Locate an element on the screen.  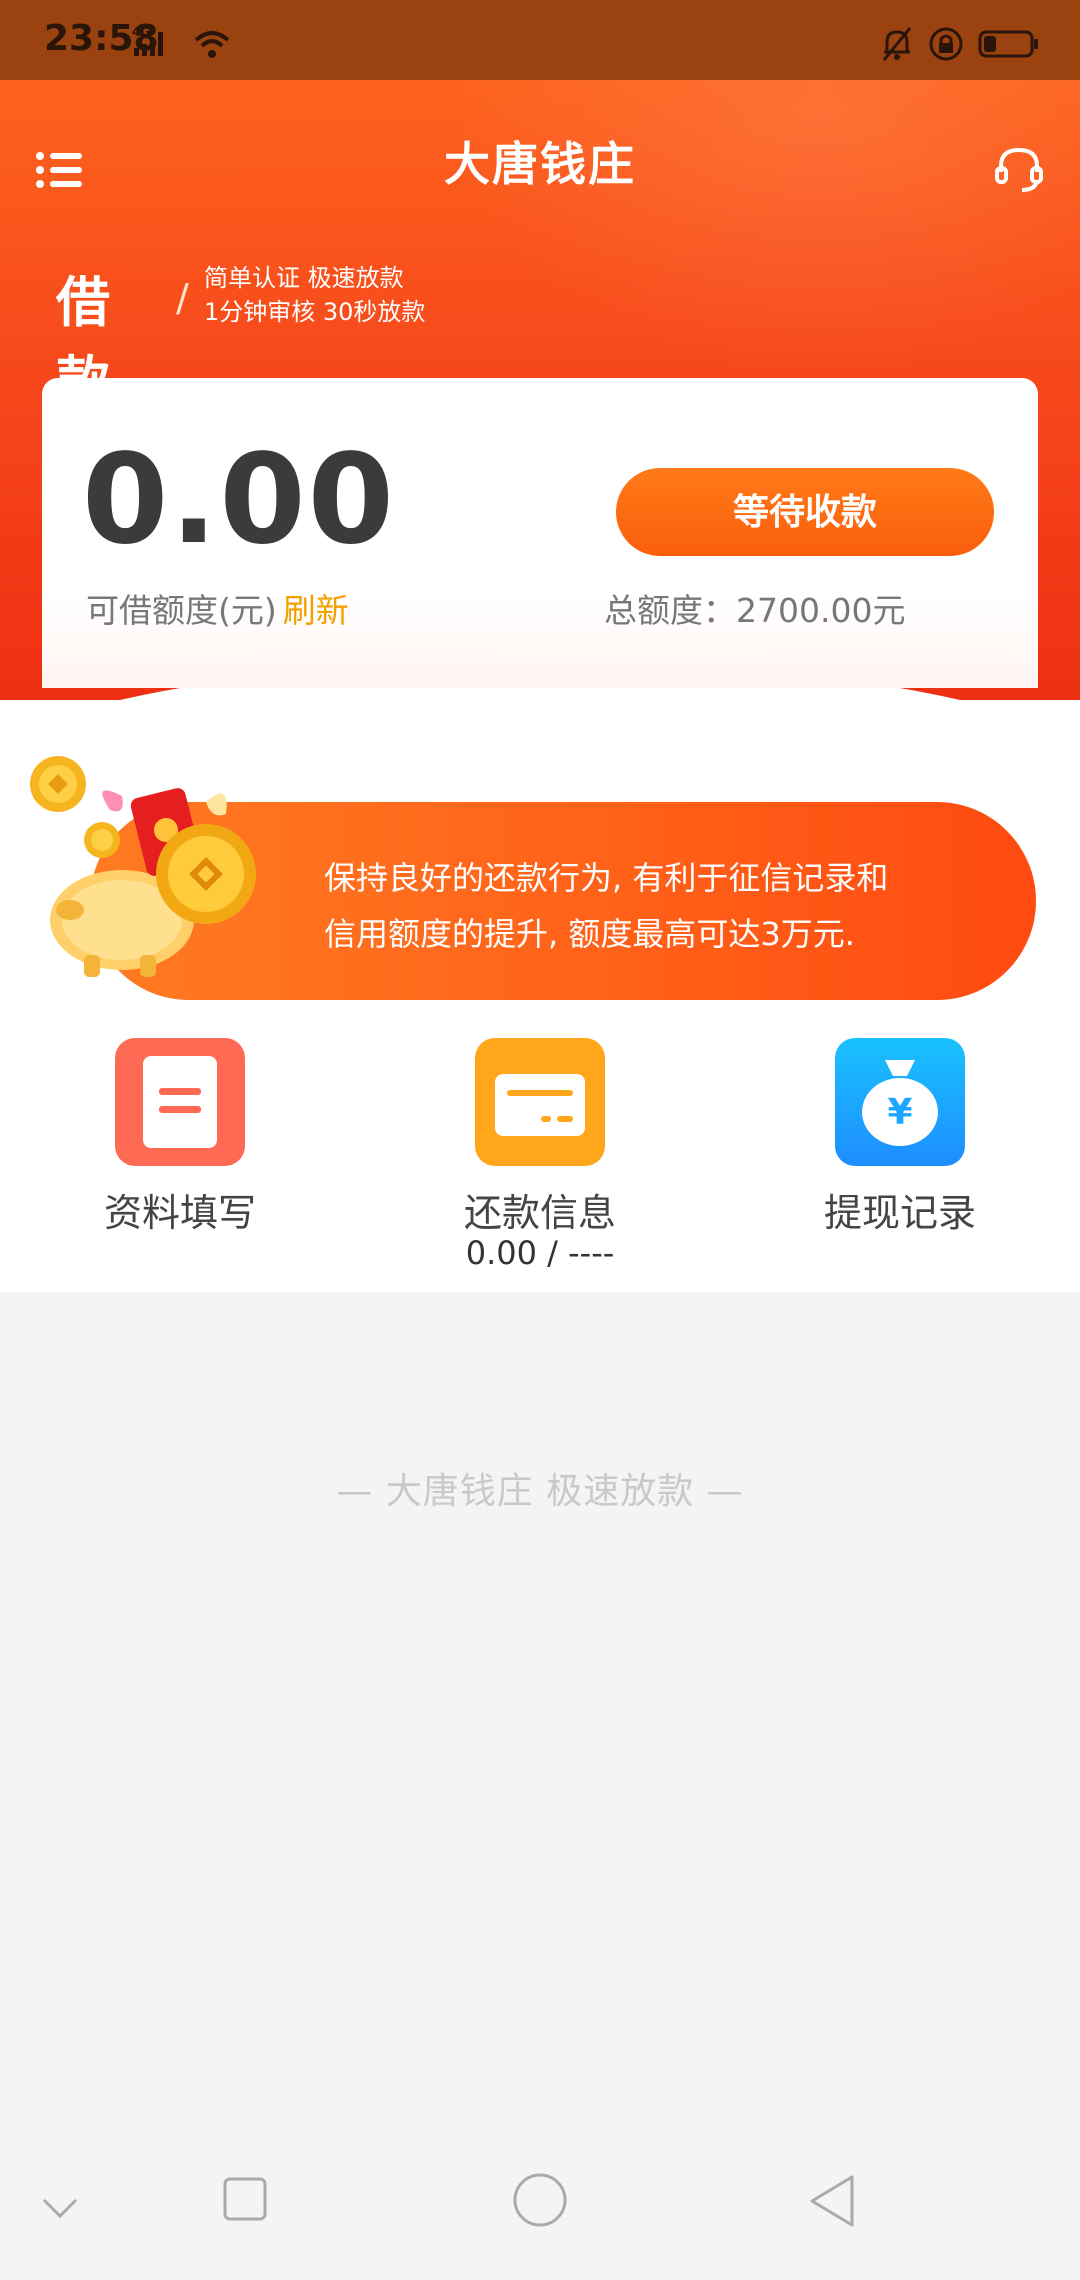
available-credit-label: 可借额度(元) 刷新 is located at coordinates (217, 608).